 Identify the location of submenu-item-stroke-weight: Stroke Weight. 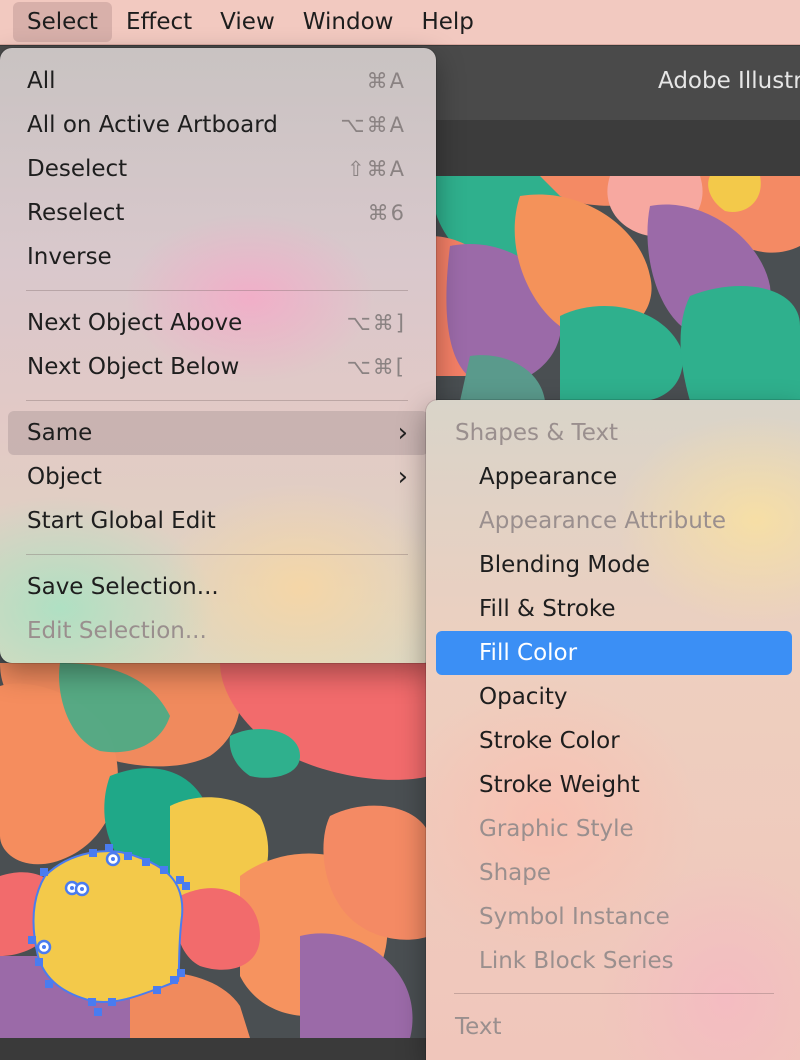
(614, 785).